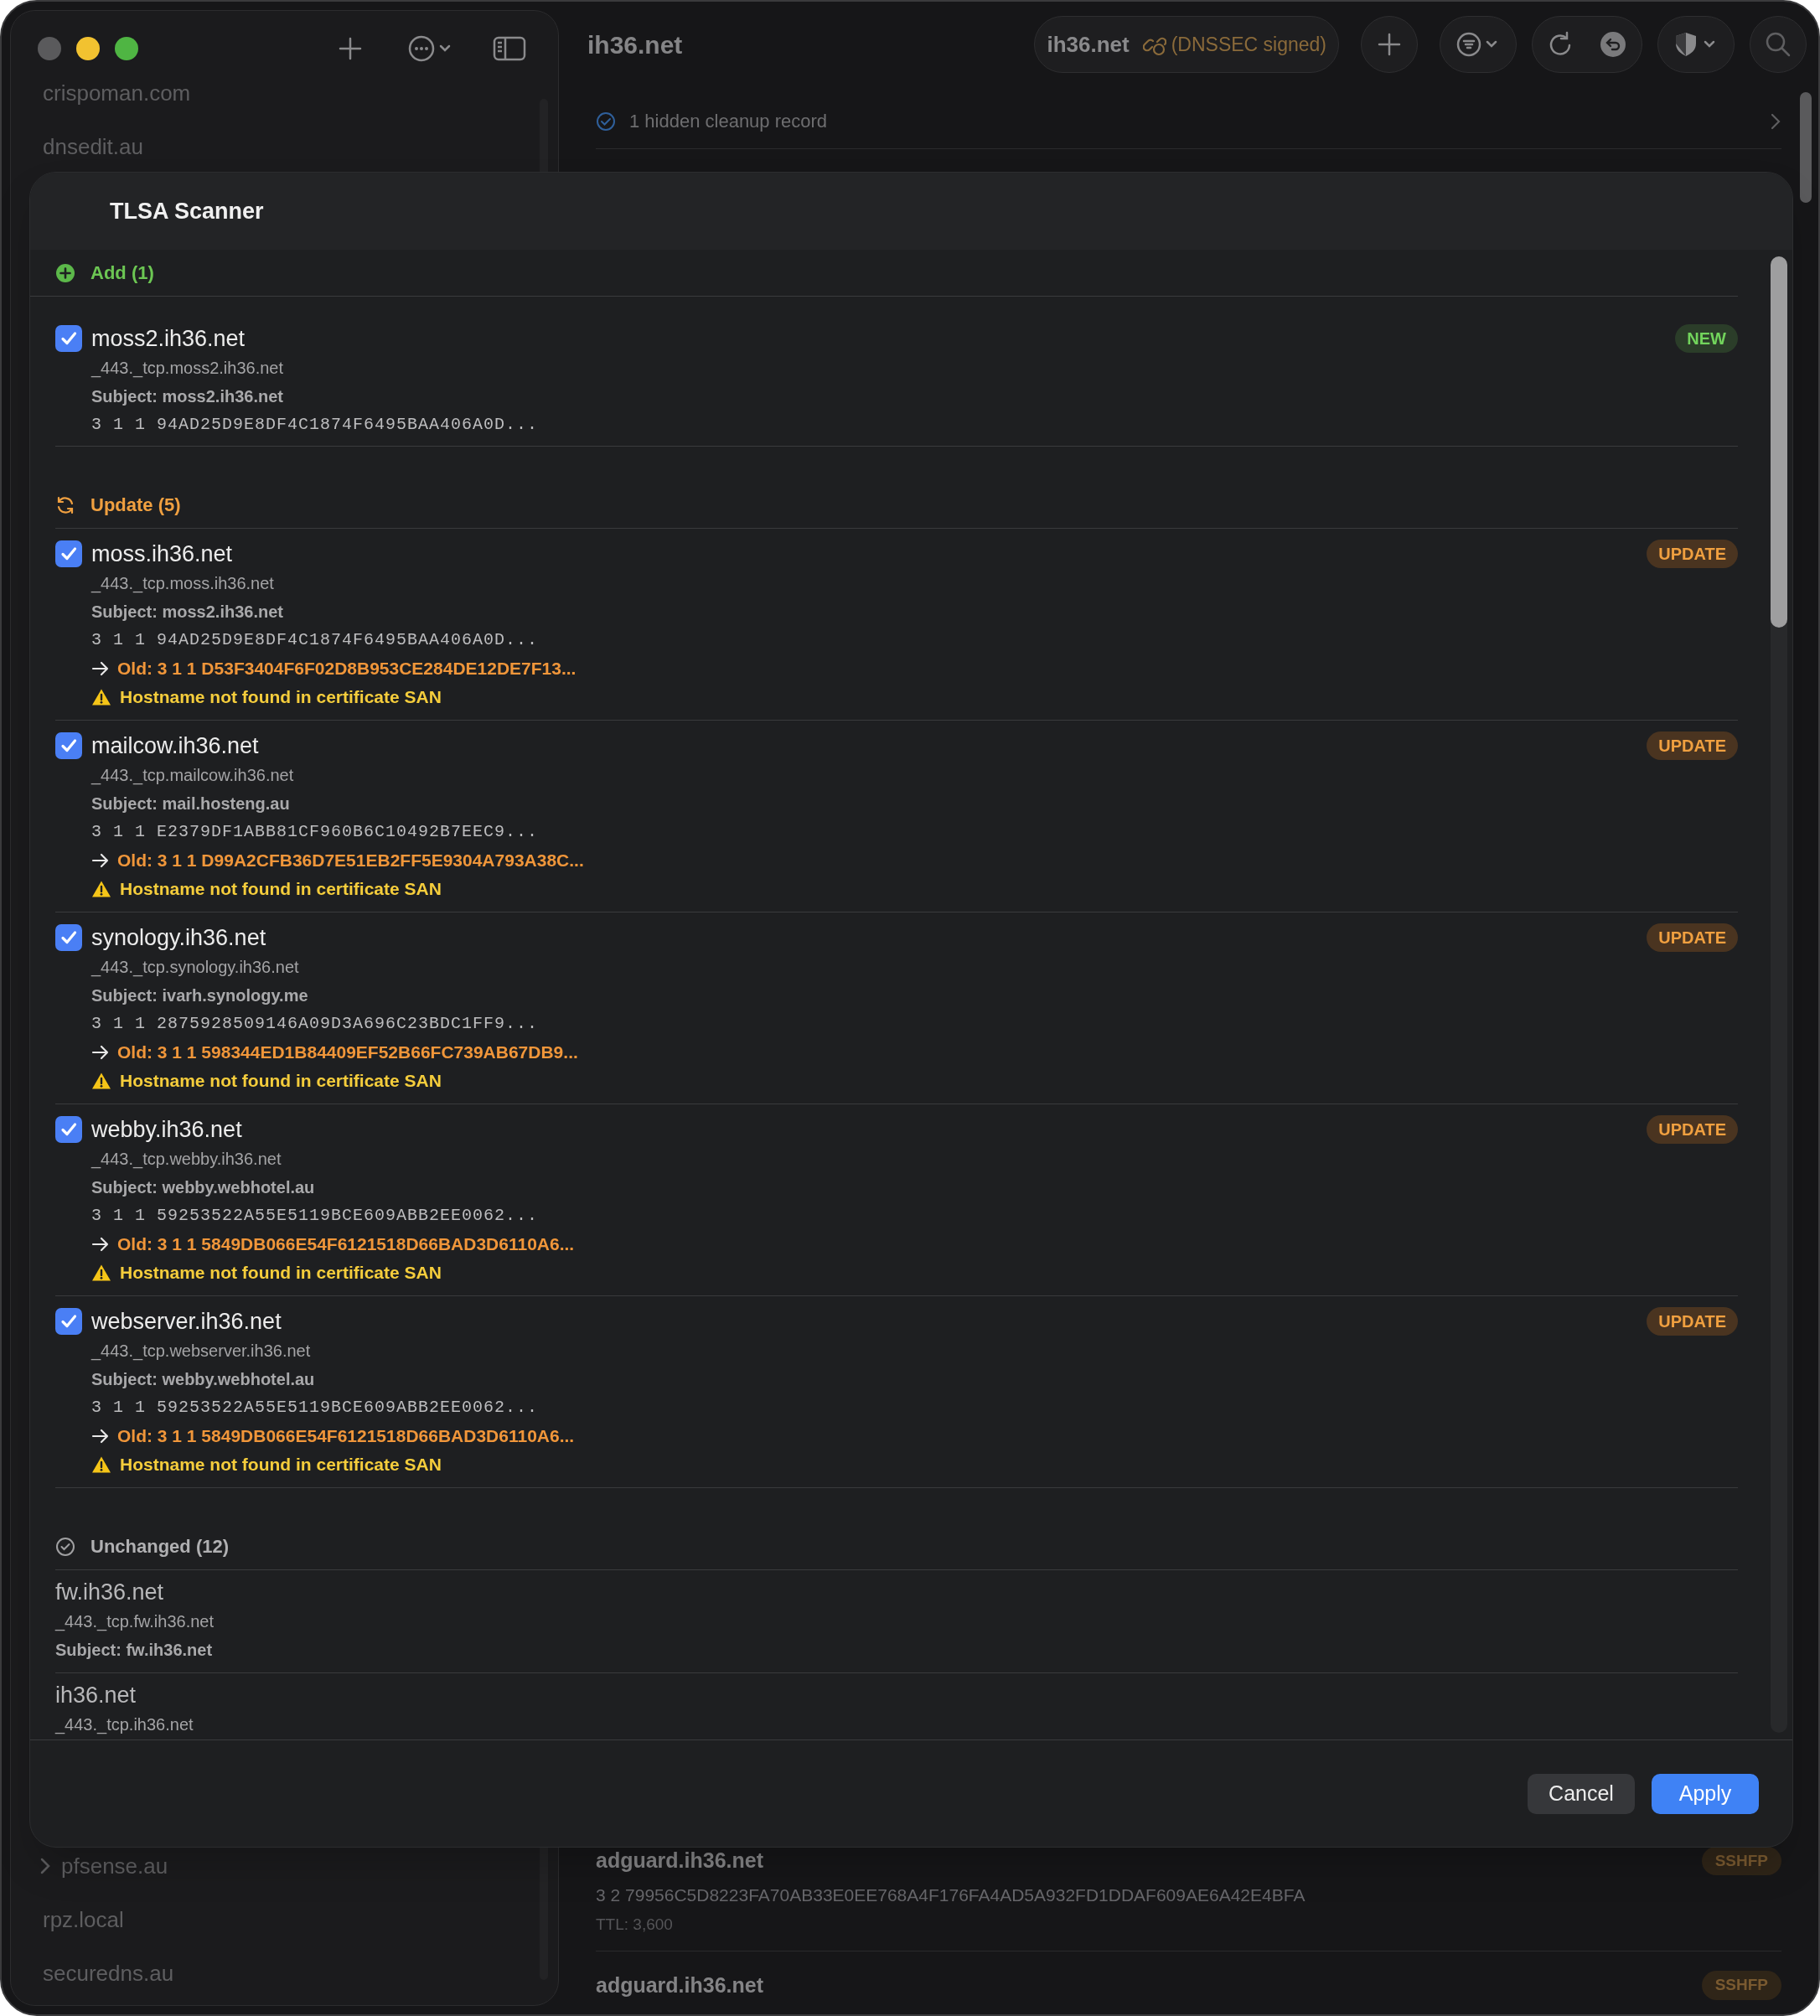  I want to click on certificate-subject: Subject: ivarh.synology.me, so click(199, 995).